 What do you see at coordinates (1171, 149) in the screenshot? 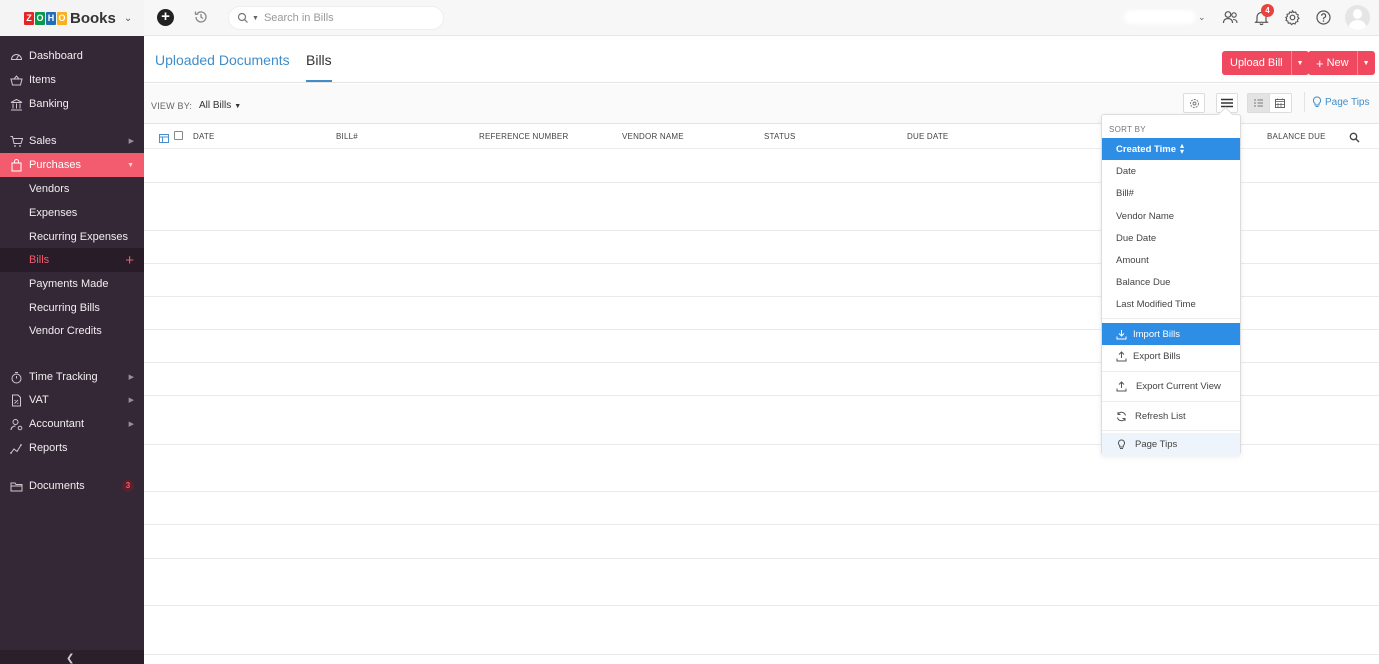
I see `sort-option-created-time: Created Time ▴ ▾` at bounding box center [1171, 149].